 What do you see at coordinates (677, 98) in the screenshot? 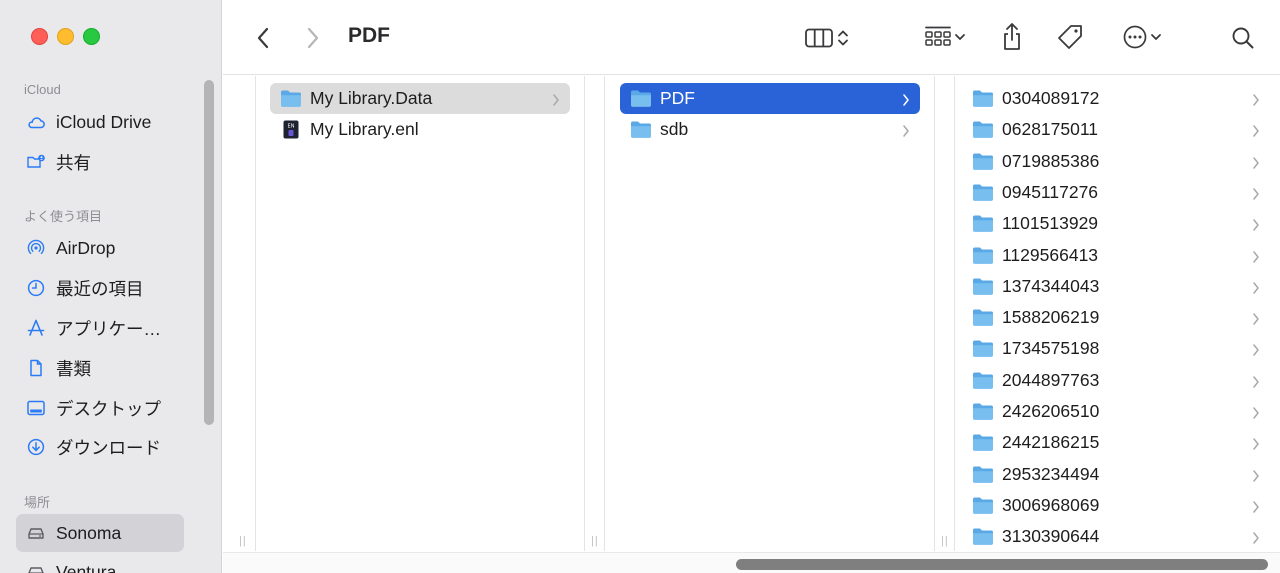
I see `item-name: PDF` at bounding box center [677, 98].